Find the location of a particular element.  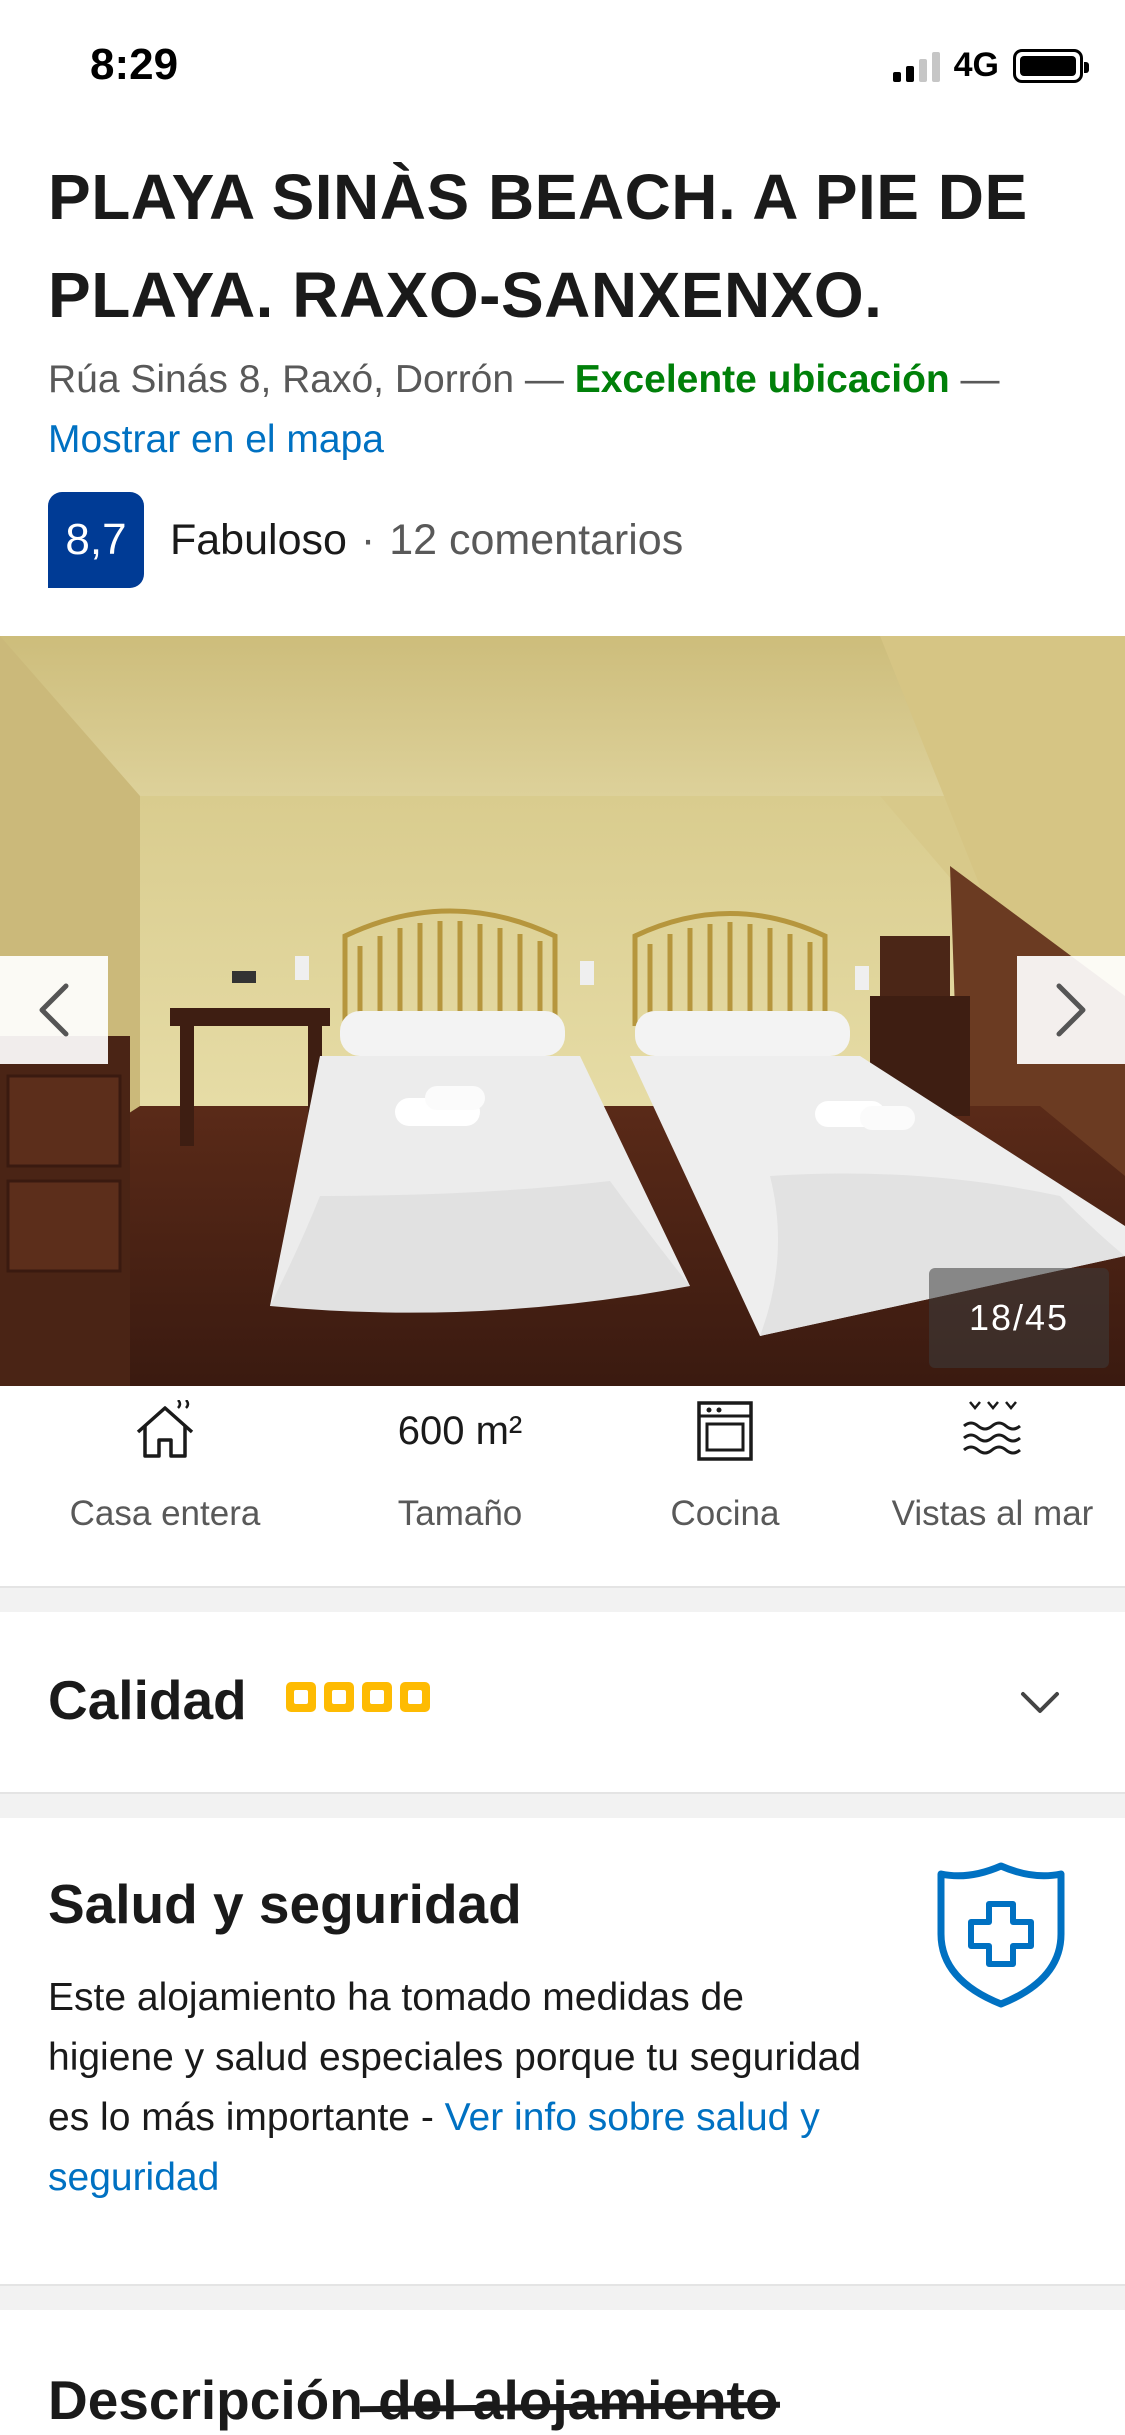

status-bar: 8:29 4G is located at coordinates (562, 70).